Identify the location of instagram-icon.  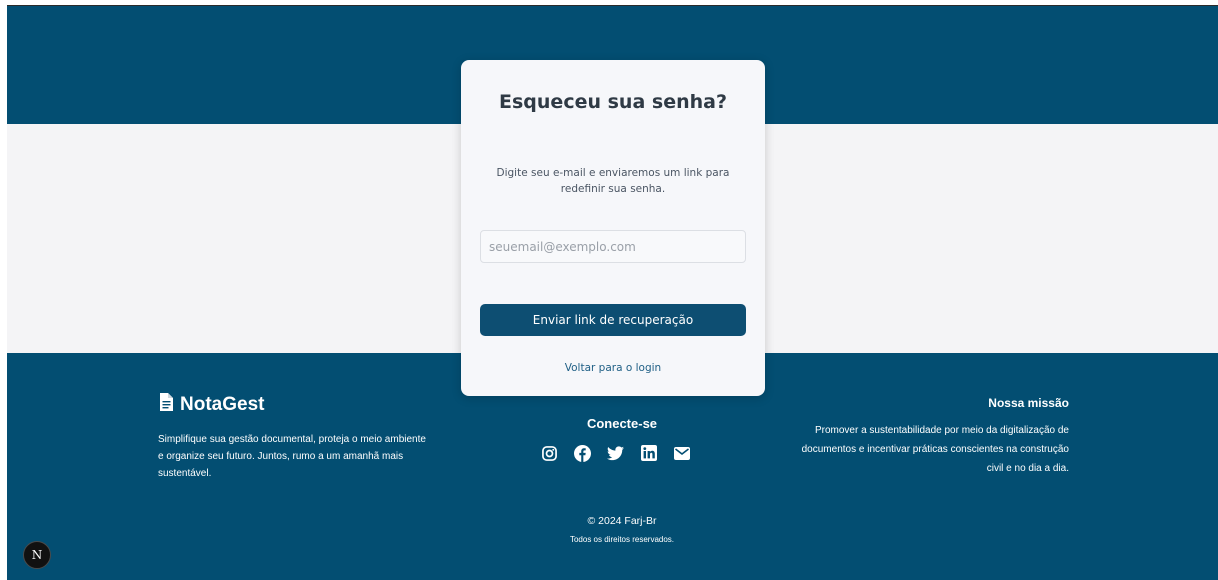
(549, 453).